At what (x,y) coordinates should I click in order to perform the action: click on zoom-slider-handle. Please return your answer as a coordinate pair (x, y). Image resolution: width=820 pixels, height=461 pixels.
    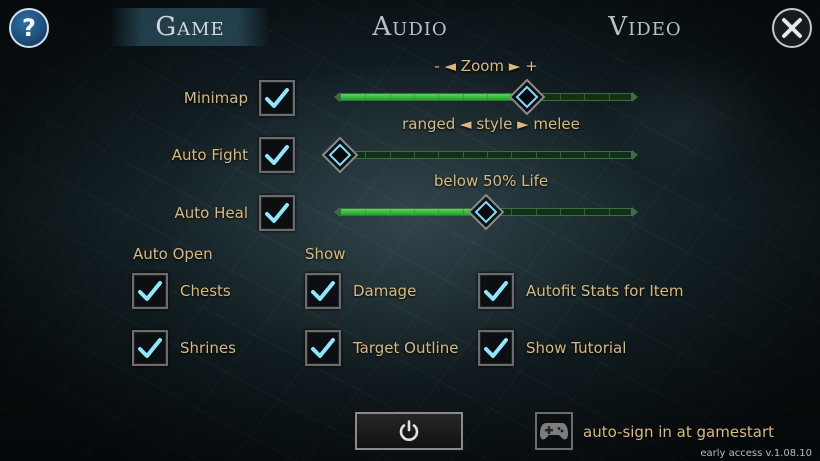
    Looking at the image, I should click on (527, 97).